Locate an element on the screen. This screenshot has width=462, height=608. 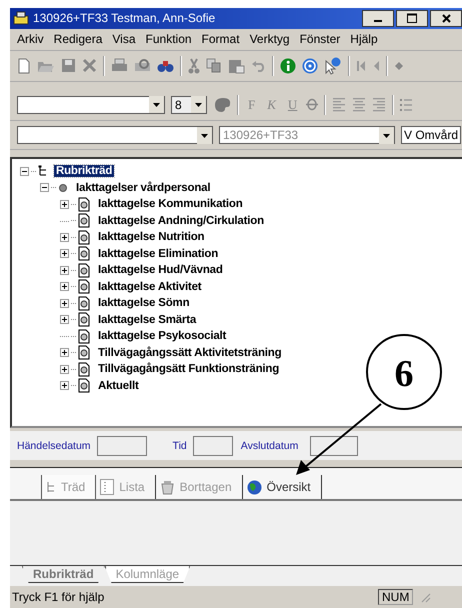
field-label: Händelsedatum is located at coordinates (54, 446).